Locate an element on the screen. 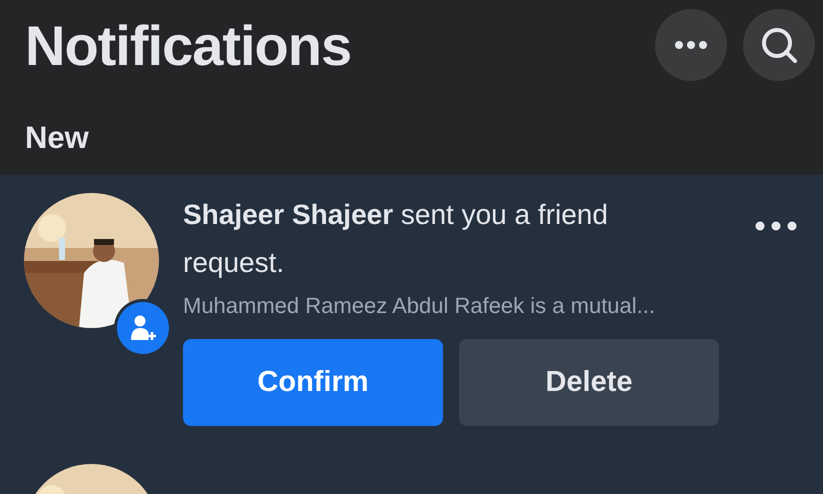  search-icon is located at coordinates (779, 45).